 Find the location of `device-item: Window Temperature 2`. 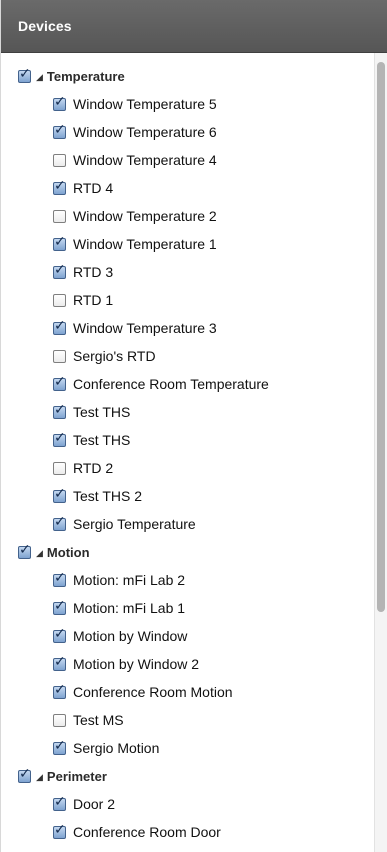

device-item: Window Temperature 2 is located at coordinates (187, 216).